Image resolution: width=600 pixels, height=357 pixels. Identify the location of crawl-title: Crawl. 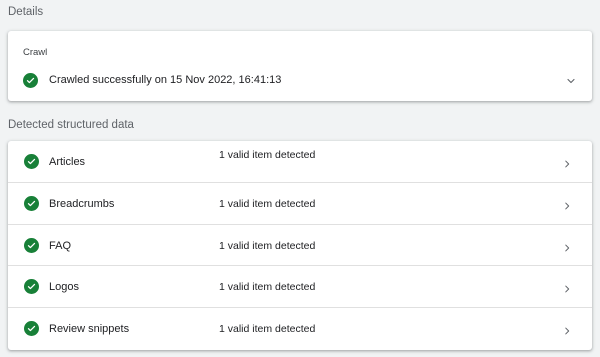
(35, 52).